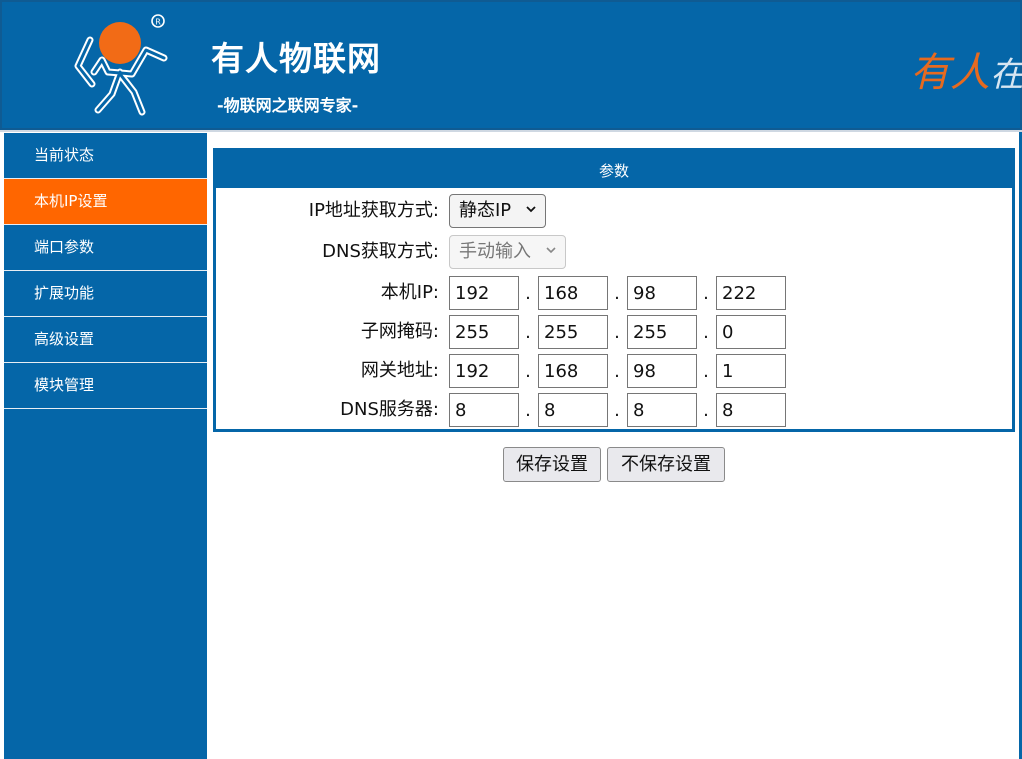 The image size is (1022, 759). What do you see at coordinates (288, 105) in the screenshot?
I see `brand-subtitle: -物联网之联网专家-` at bounding box center [288, 105].